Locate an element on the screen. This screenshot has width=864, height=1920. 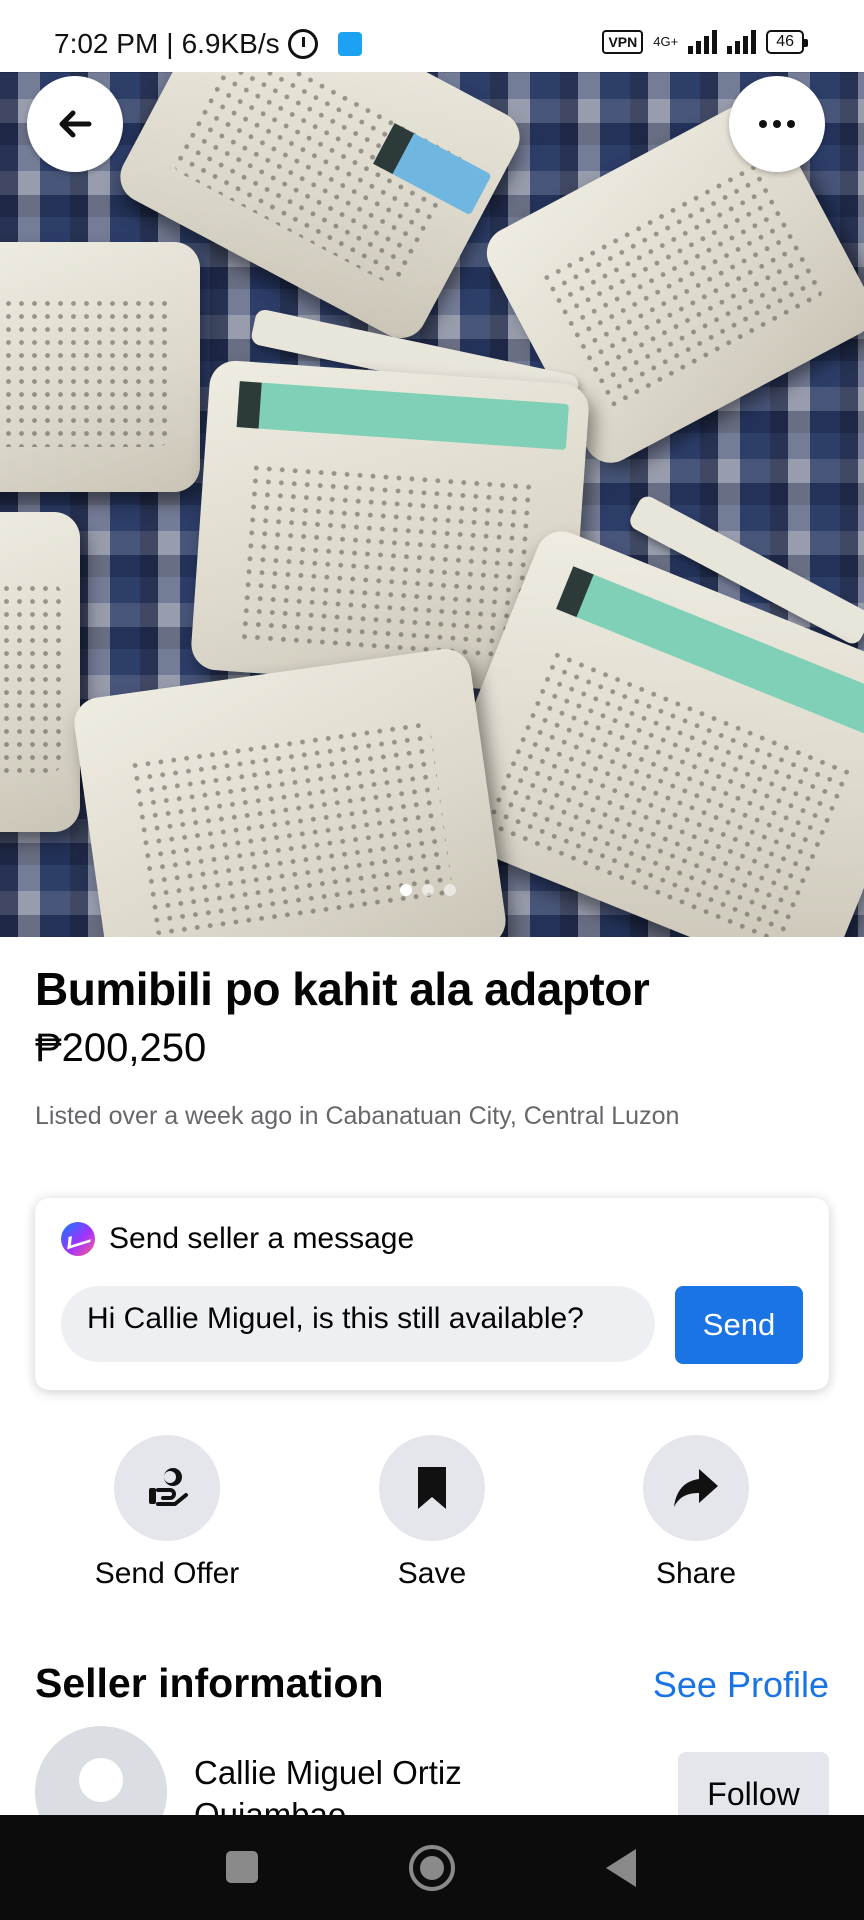
arrow-left-icon is located at coordinates (75, 124).